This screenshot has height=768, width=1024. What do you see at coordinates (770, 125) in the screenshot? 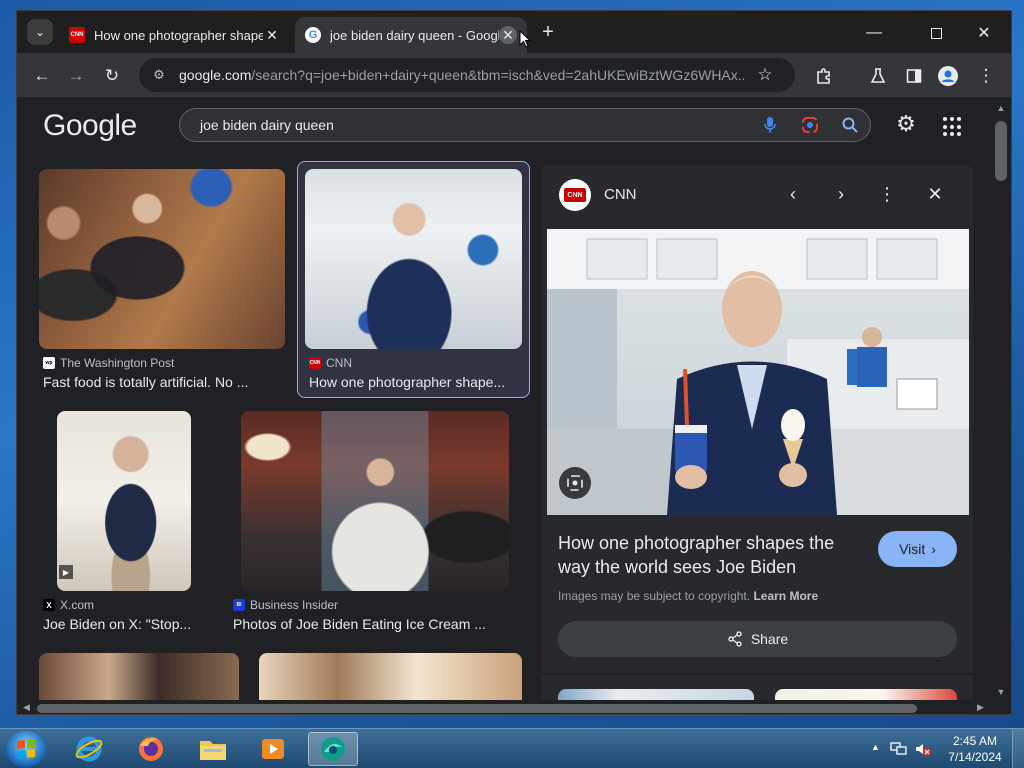
I see `microphone-icon` at bounding box center [770, 125].